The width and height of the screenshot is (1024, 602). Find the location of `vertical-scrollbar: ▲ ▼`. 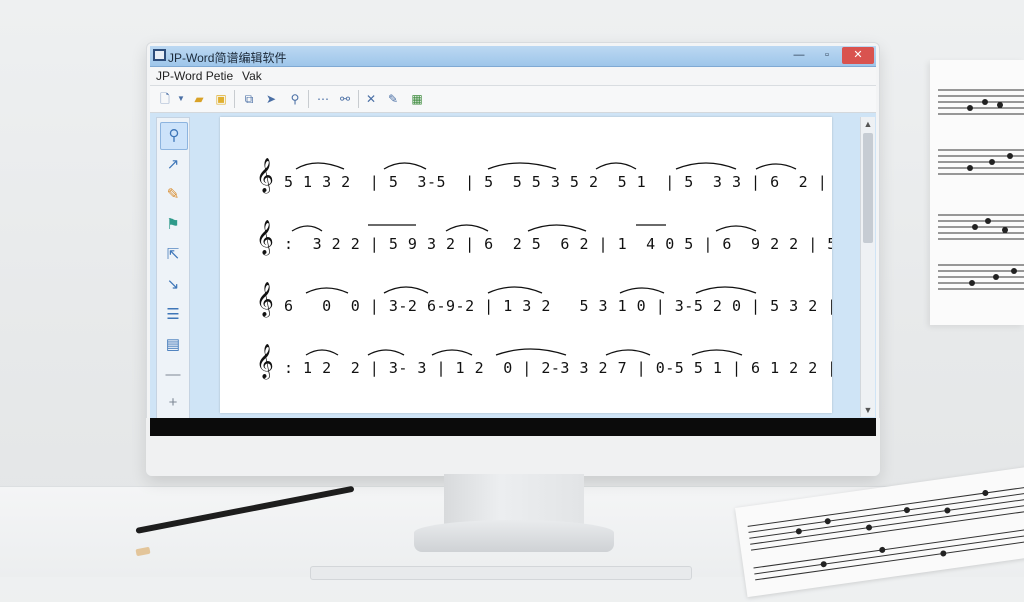

vertical-scrollbar: ▲ ▼ is located at coordinates (867, 267).